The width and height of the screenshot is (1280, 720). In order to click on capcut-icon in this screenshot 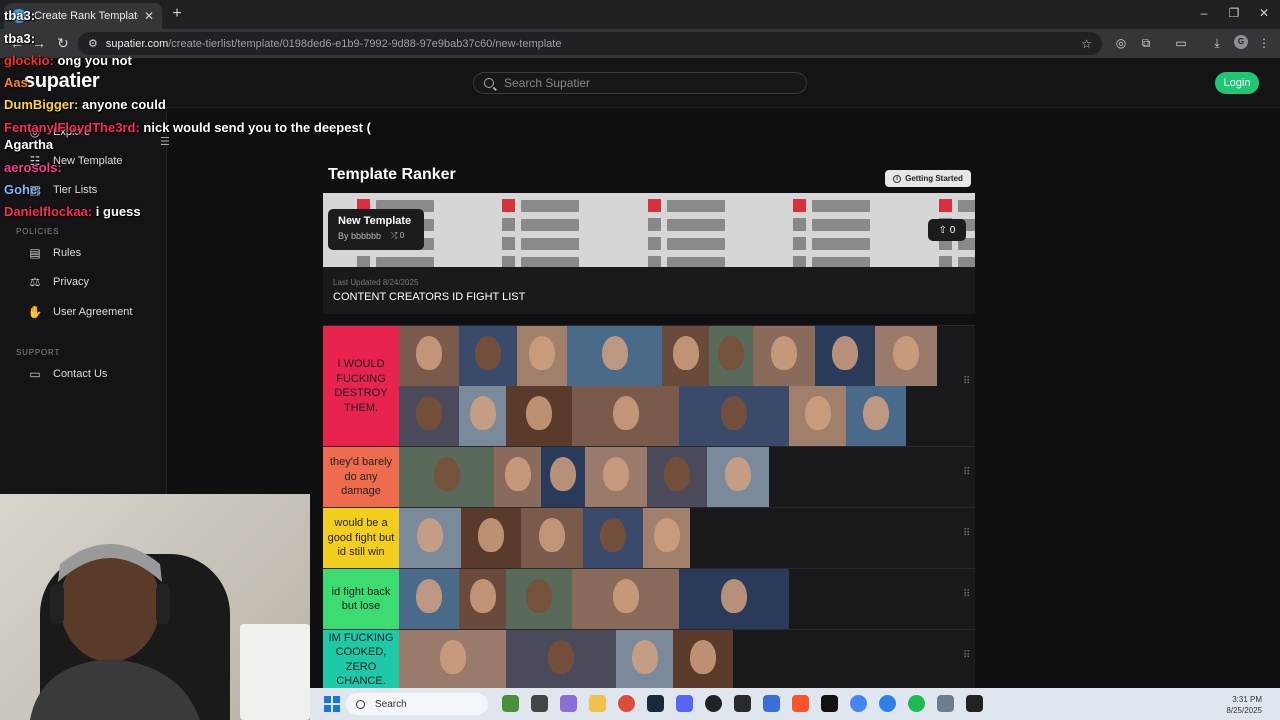, I will do `click(974, 703)`.